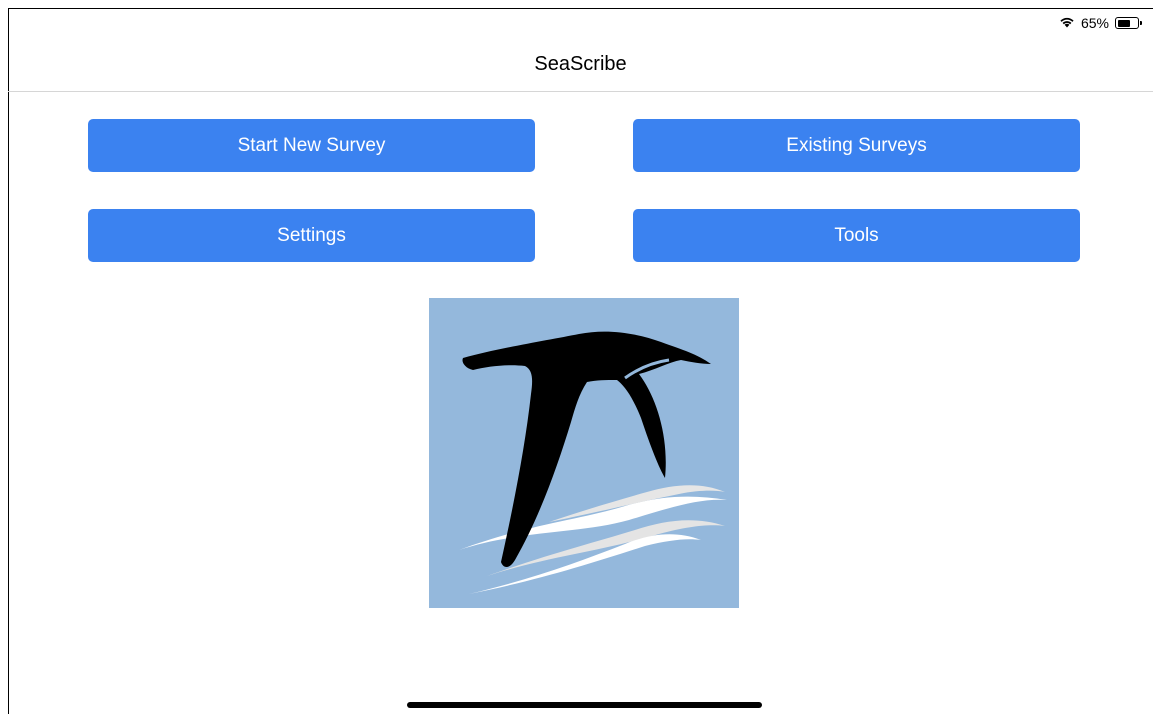 The height and width of the screenshot is (714, 1153). I want to click on wifi-icon, so click(1067, 23).